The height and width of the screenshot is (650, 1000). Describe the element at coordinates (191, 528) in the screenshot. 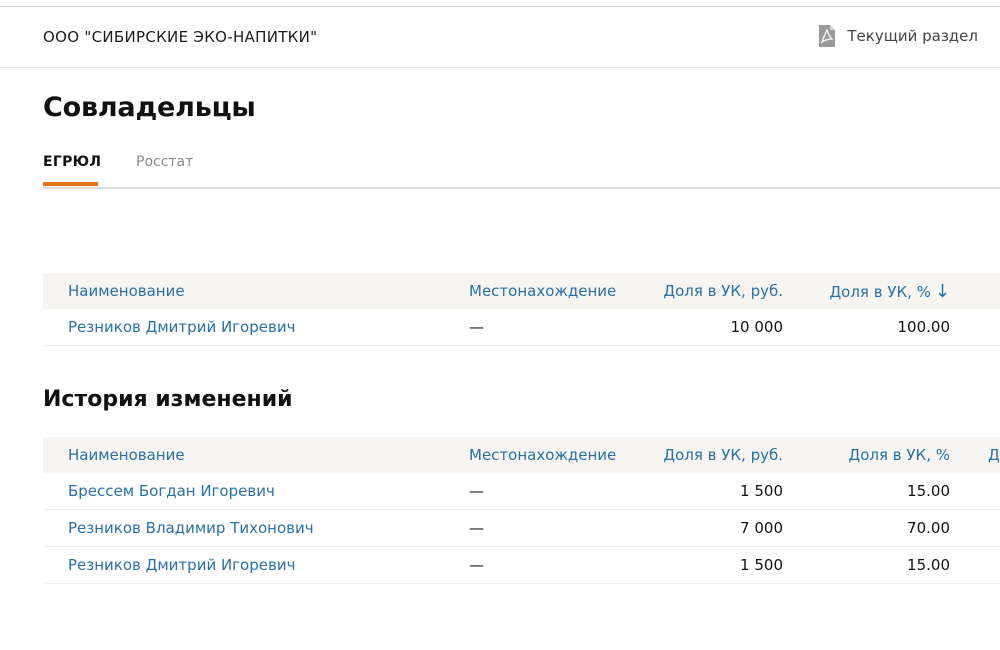

I see `owner-name-link: Резников Владимир Тихонович` at that location.